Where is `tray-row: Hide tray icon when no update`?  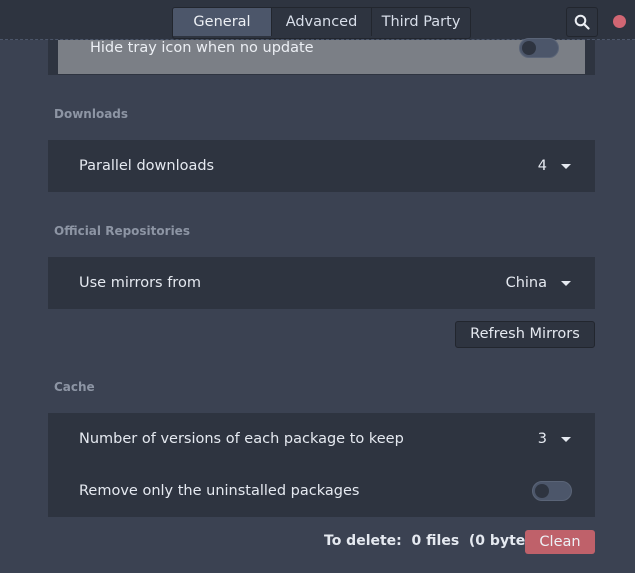
tray-row: Hide tray icon when no update is located at coordinates (321, 56).